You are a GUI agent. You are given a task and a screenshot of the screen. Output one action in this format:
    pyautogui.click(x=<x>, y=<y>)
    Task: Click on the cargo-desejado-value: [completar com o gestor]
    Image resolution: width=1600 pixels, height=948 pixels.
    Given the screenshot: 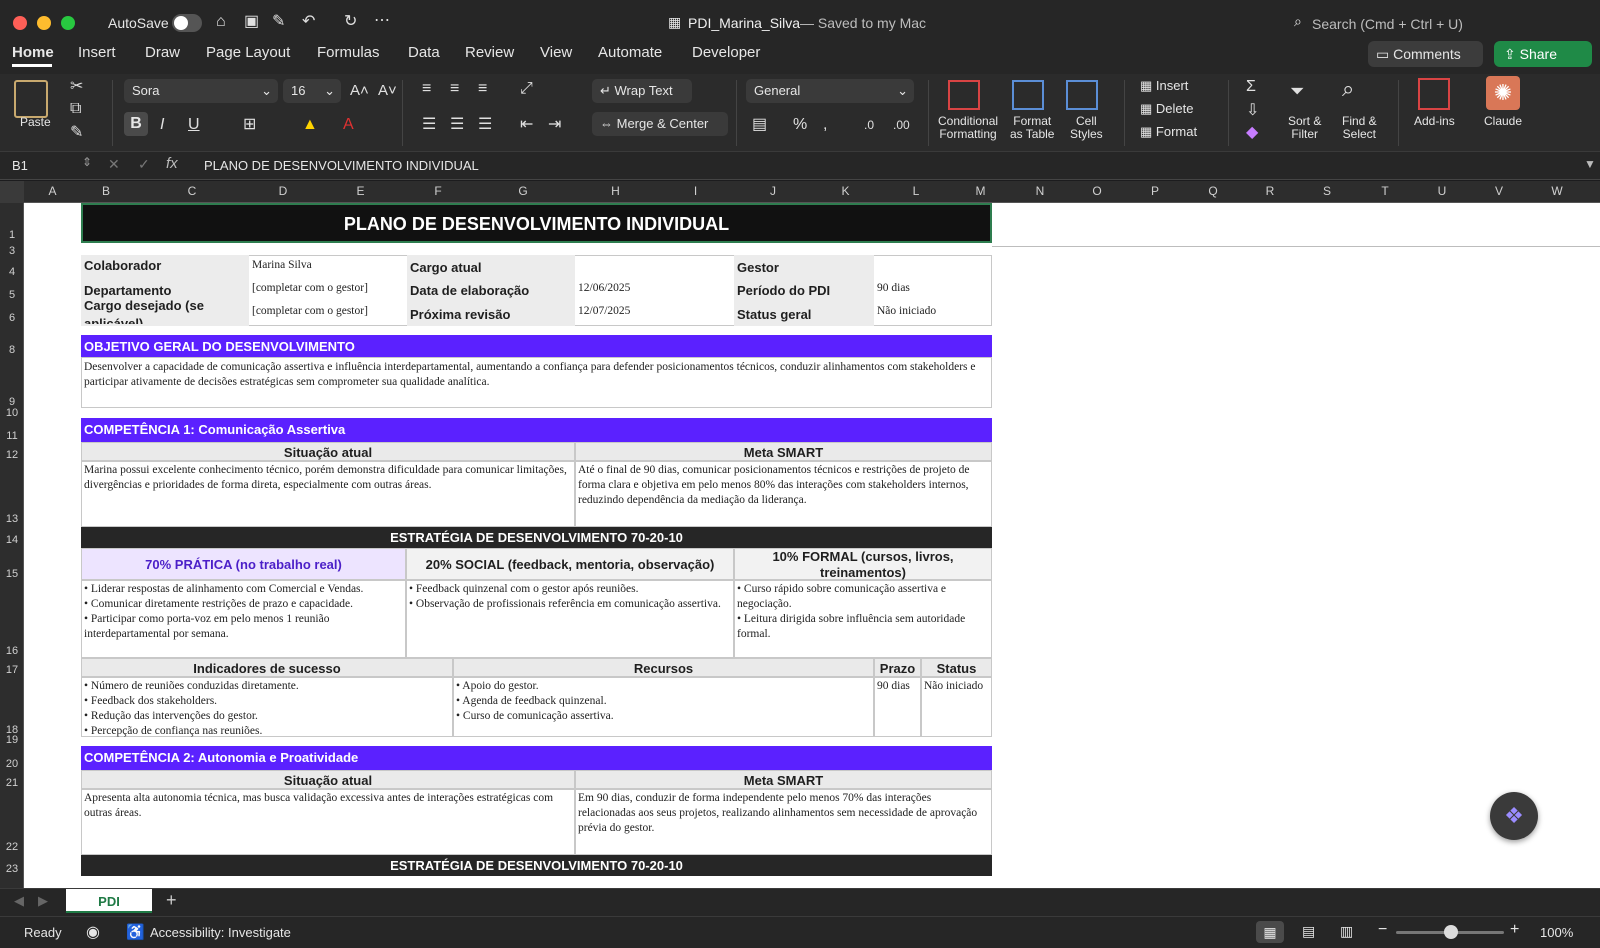 What is the action you would take?
    pyautogui.click(x=310, y=311)
    